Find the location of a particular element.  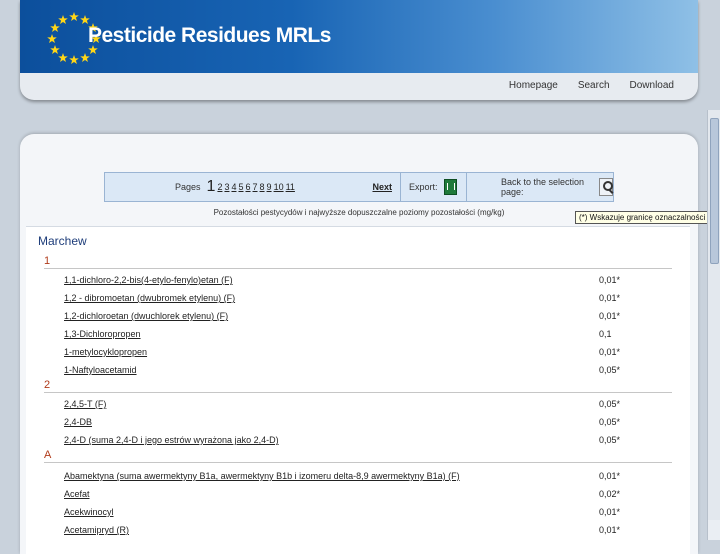

page-link-5: 5 is located at coordinates (240, 187).